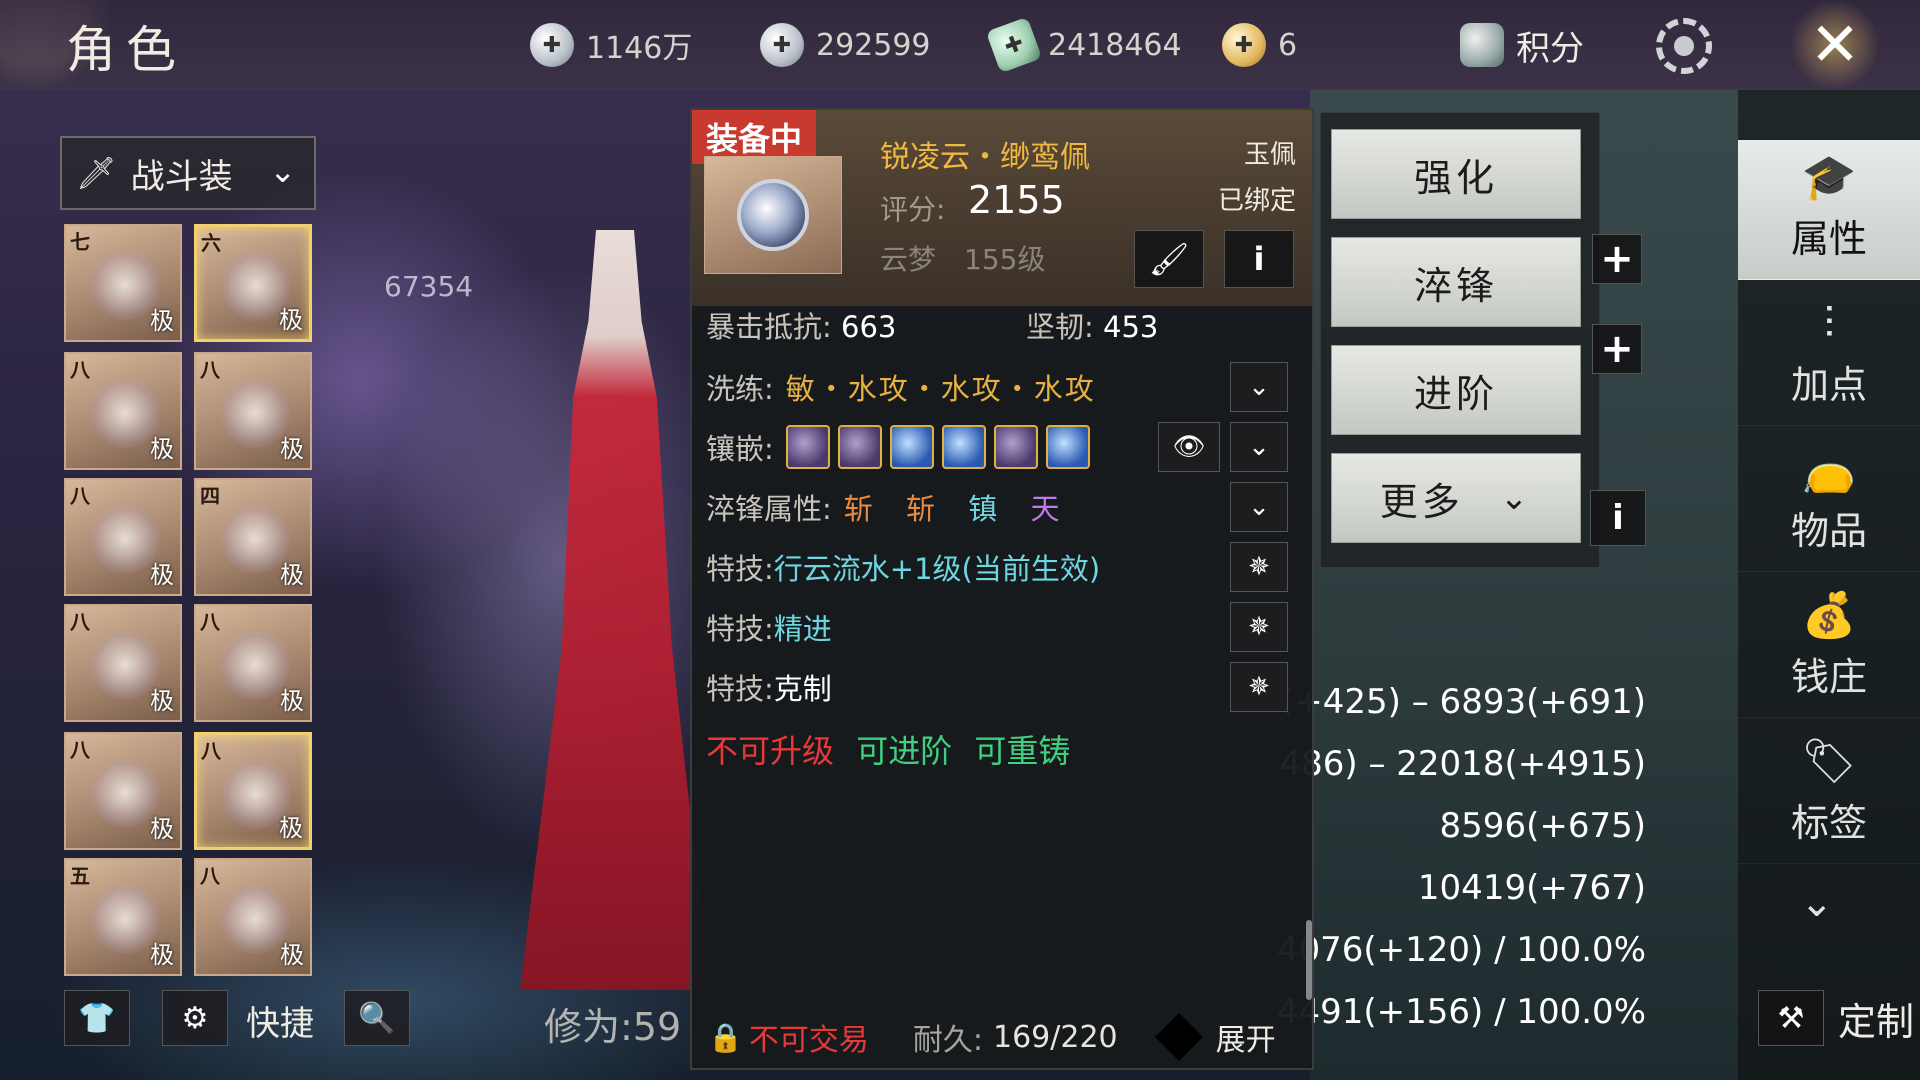  What do you see at coordinates (808, 1040) in the screenshot?
I see `no-trade-label: 不可交易` at bounding box center [808, 1040].